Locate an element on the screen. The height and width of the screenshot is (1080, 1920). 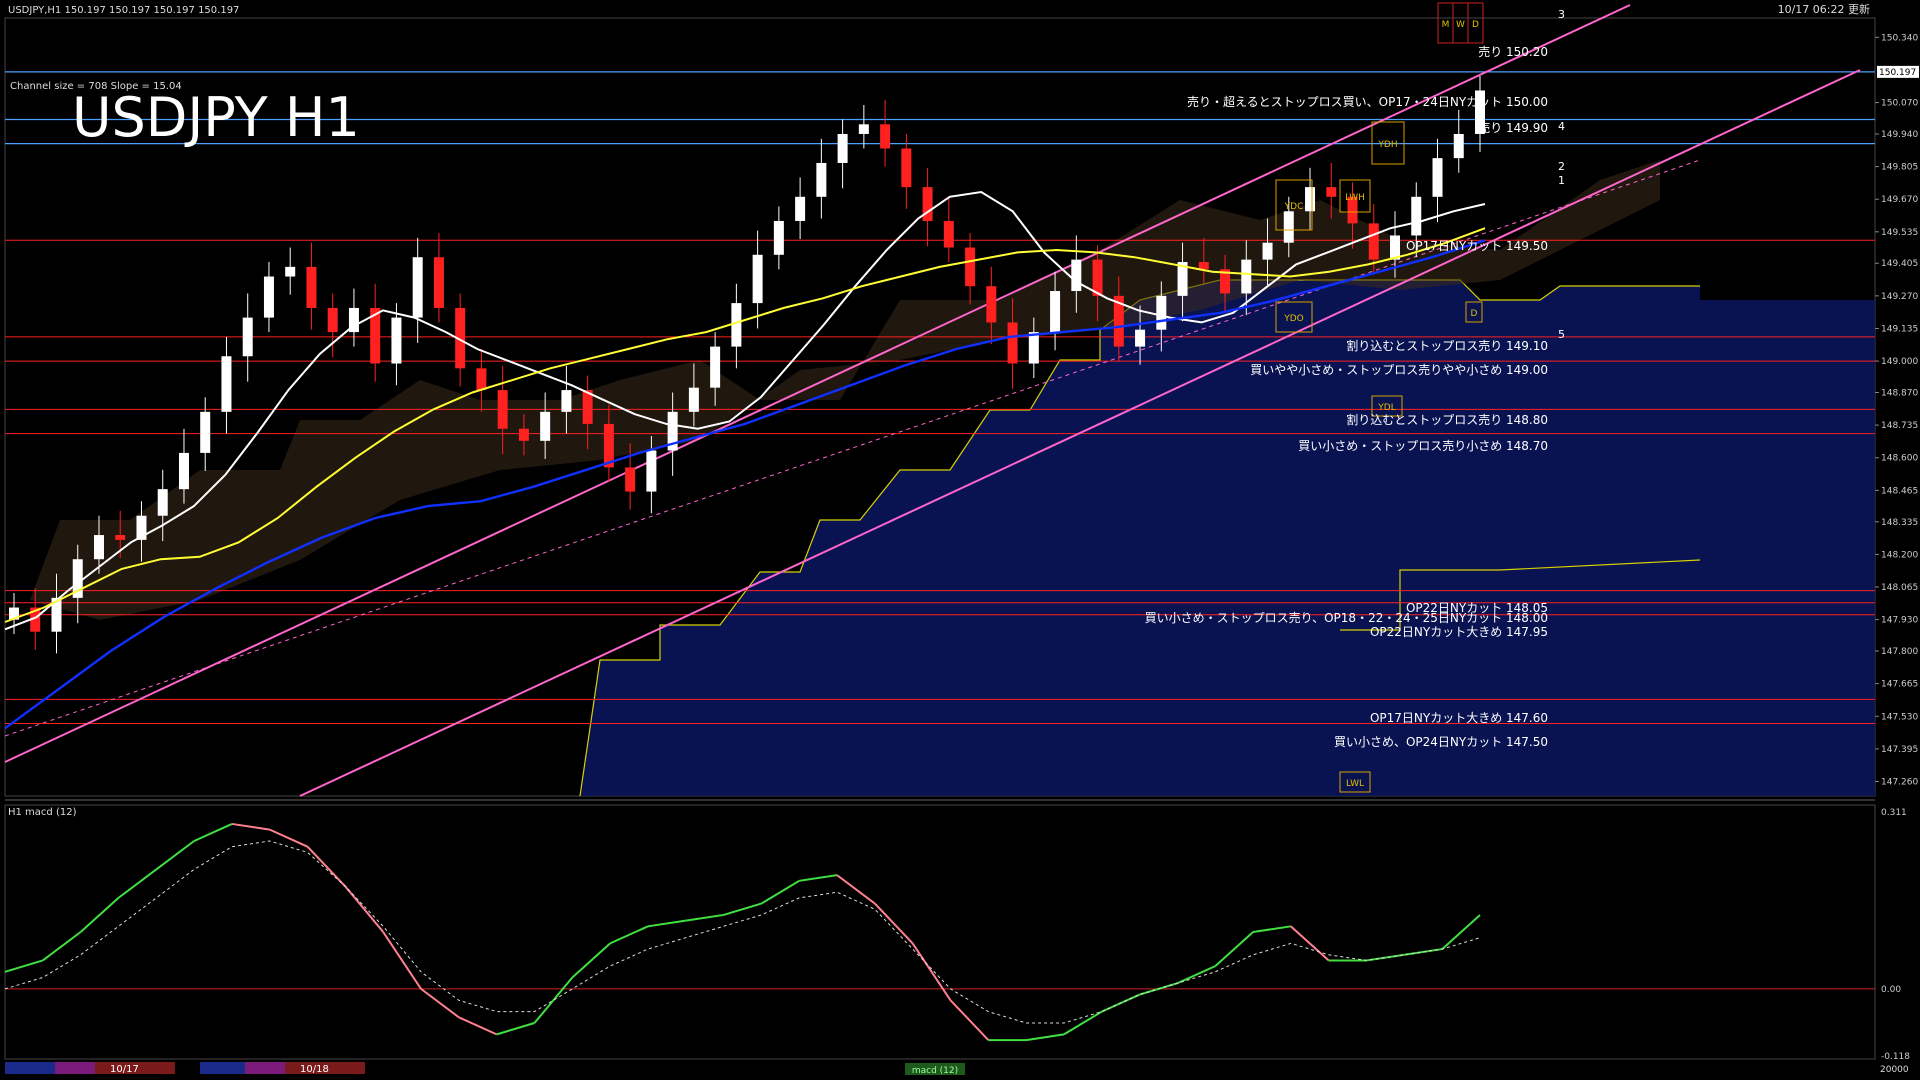
projection-label: 1 is located at coordinates (1561, 180).